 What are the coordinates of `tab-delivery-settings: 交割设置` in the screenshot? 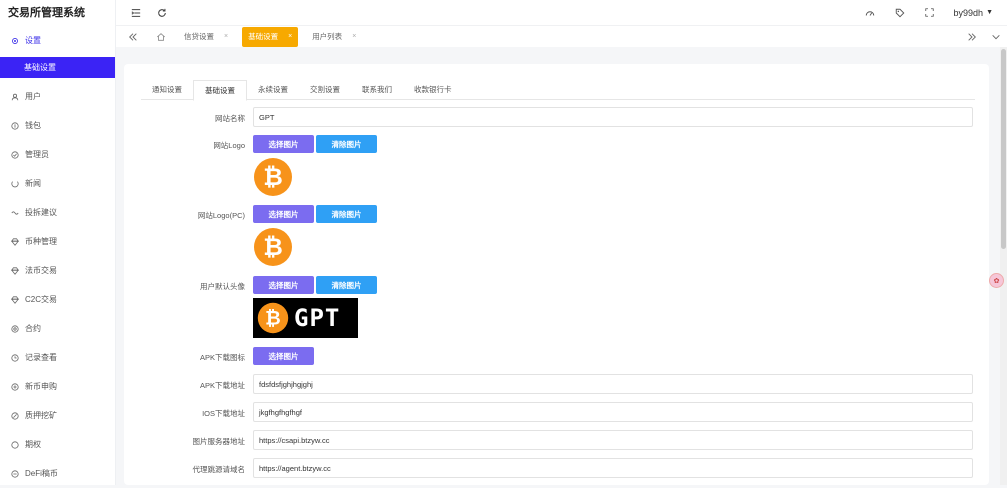 It's located at (325, 90).